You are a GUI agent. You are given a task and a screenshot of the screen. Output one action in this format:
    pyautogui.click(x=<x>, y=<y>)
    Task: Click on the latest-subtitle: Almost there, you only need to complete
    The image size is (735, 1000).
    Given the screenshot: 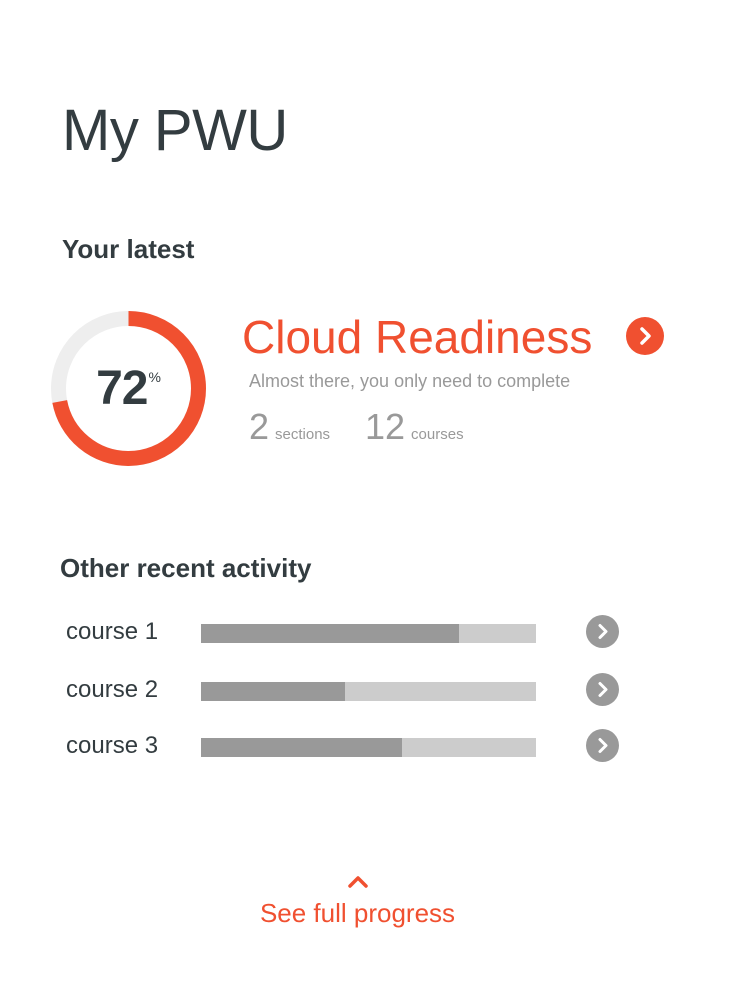 What is the action you would take?
    pyautogui.click(x=410, y=381)
    